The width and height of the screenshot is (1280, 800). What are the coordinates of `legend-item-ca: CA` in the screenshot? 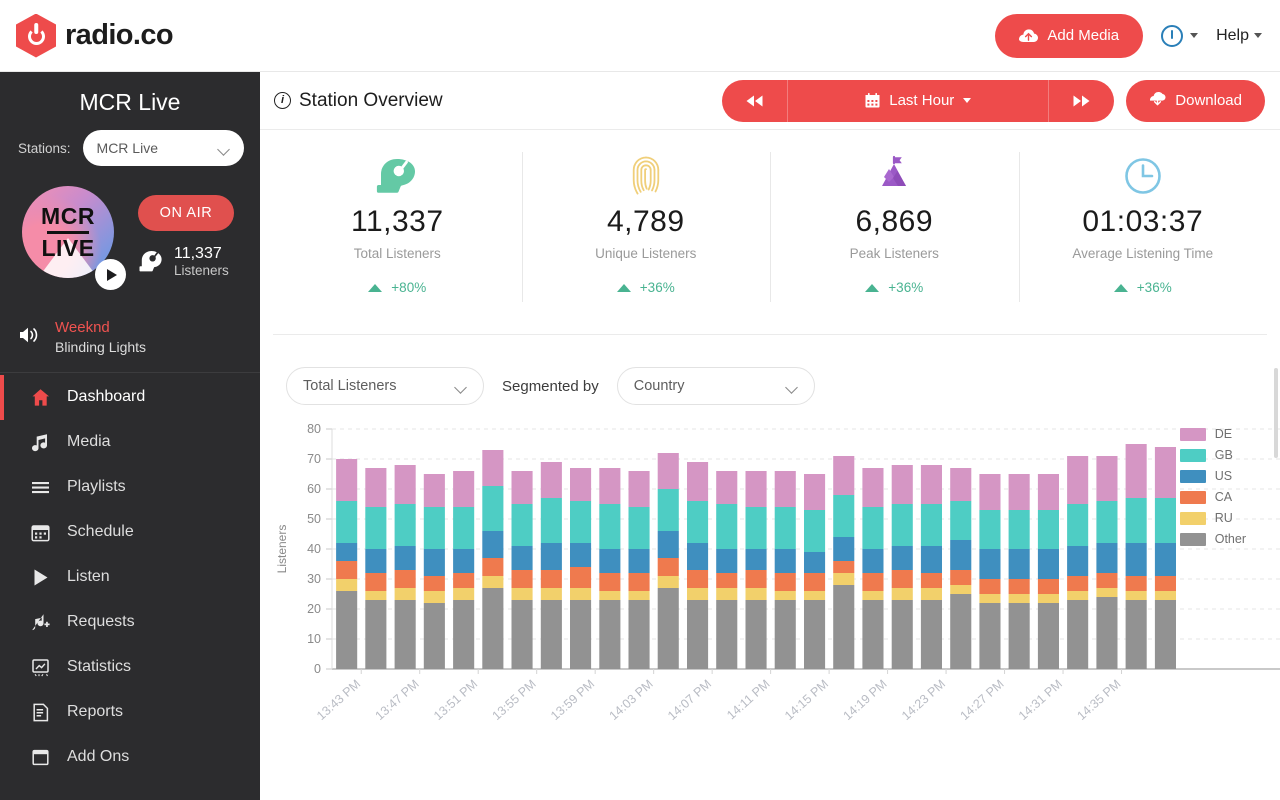 It's located at (1212, 497).